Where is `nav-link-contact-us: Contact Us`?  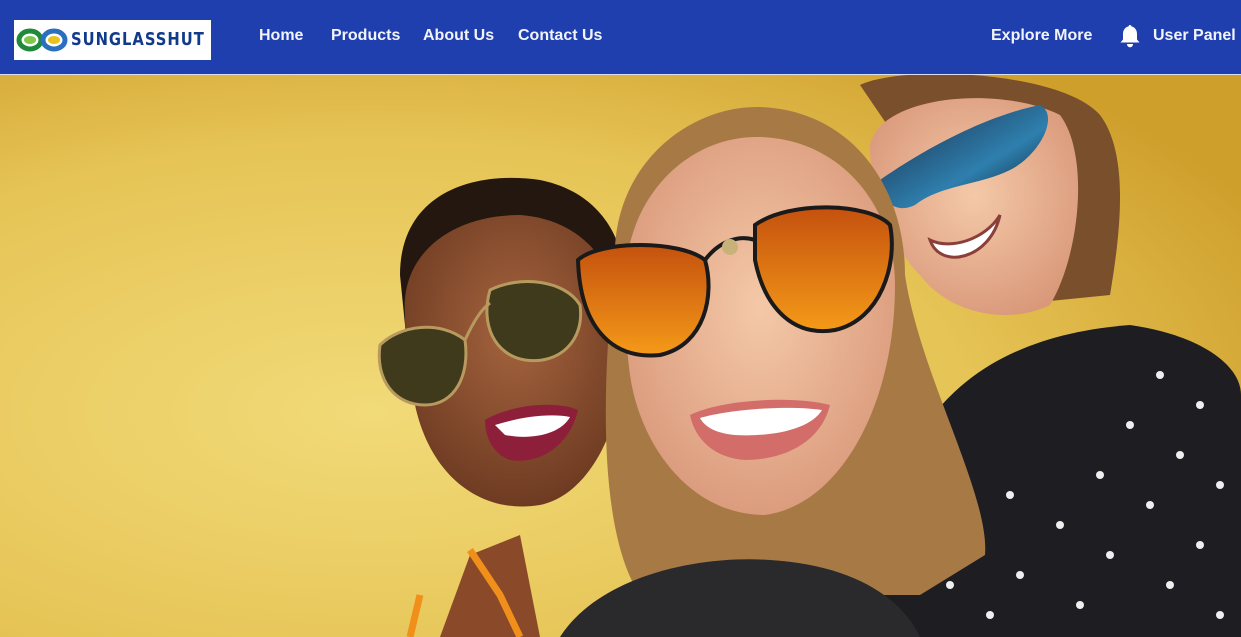 nav-link-contact-us: Contact Us is located at coordinates (560, 36).